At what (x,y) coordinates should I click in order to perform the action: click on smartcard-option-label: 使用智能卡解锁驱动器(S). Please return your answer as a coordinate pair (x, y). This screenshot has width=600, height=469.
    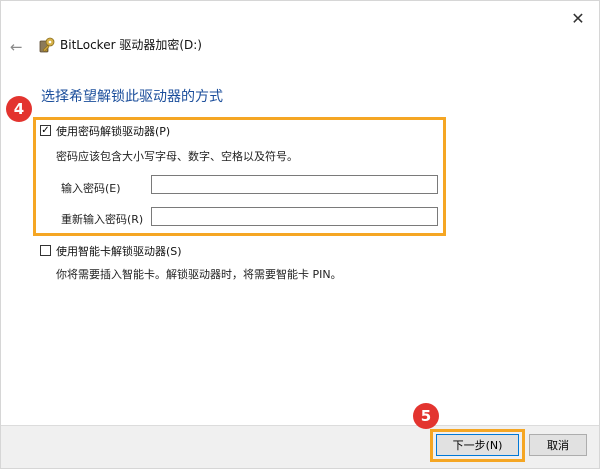
    Looking at the image, I should click on (119, 251).